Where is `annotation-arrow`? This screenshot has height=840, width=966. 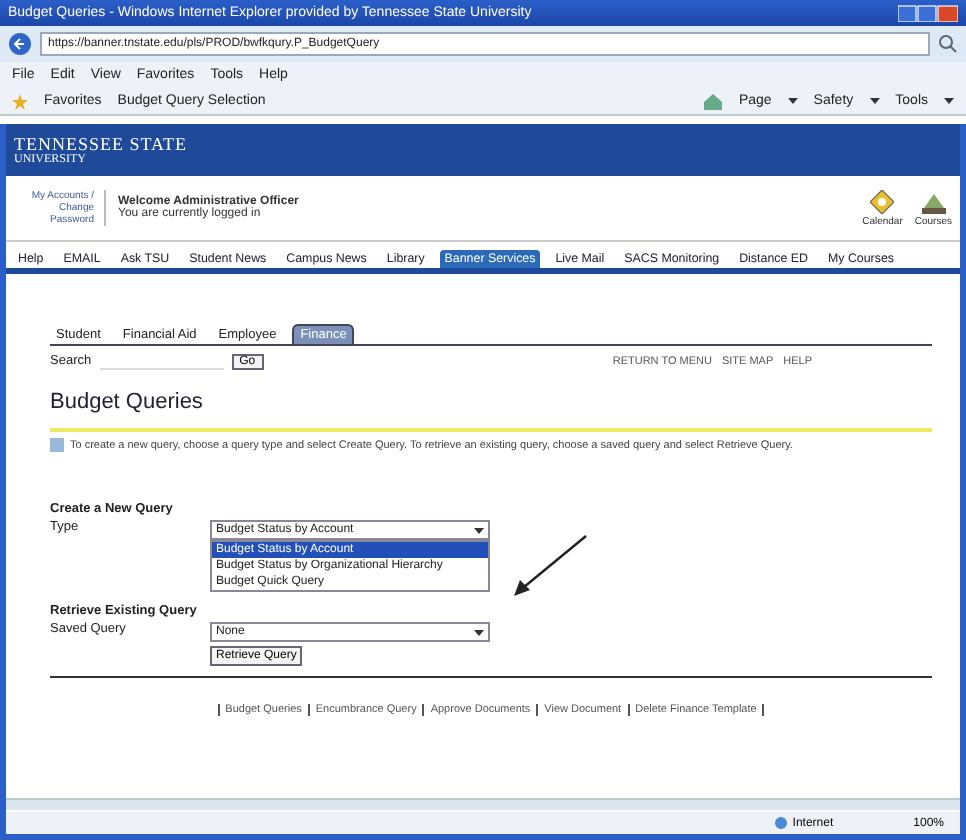
annotation-arrow is located at coordinates (550, 566).